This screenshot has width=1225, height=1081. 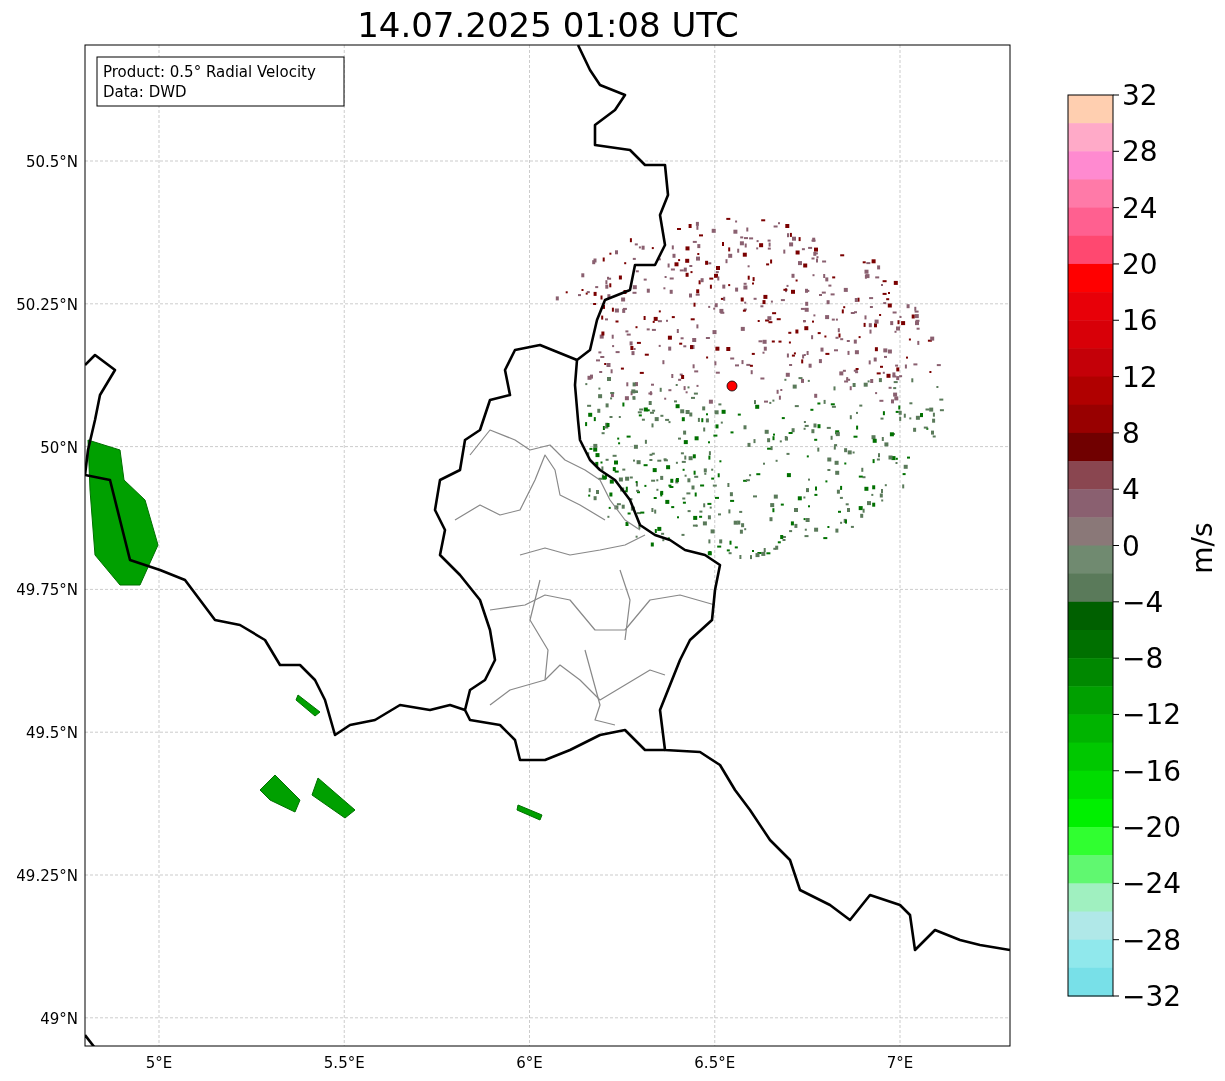 I want to click on legend-text: Data: DWD, so click(x=145, y=92).